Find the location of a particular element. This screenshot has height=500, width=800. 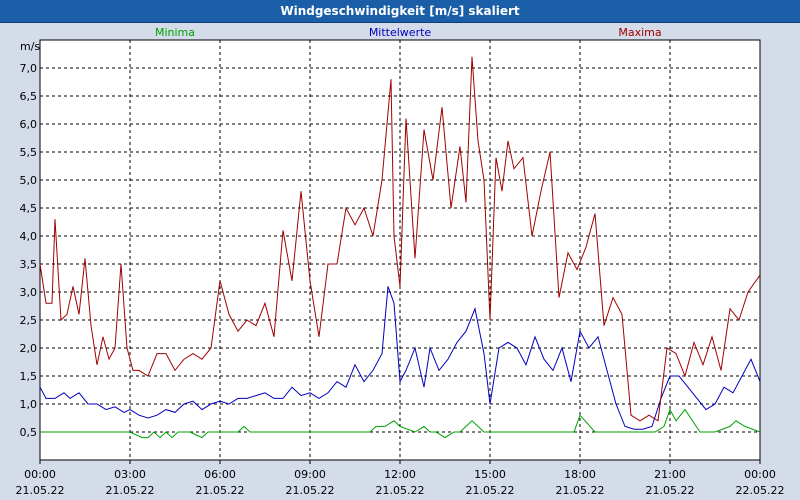

legend-entry-mittelwerte: Mittelwerte is located at coordinates (400, 32).